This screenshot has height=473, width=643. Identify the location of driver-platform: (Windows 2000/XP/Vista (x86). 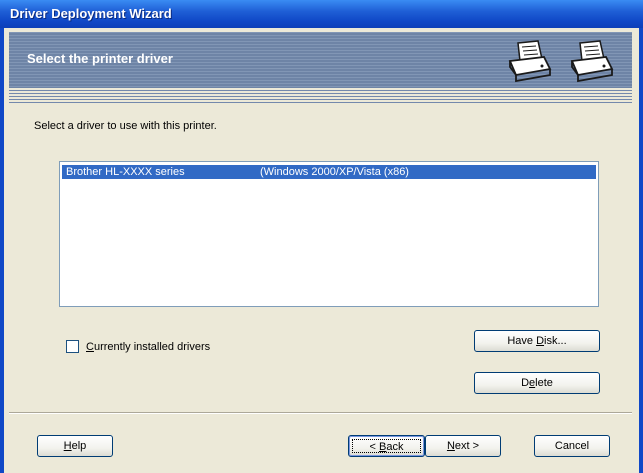
(334, 172).